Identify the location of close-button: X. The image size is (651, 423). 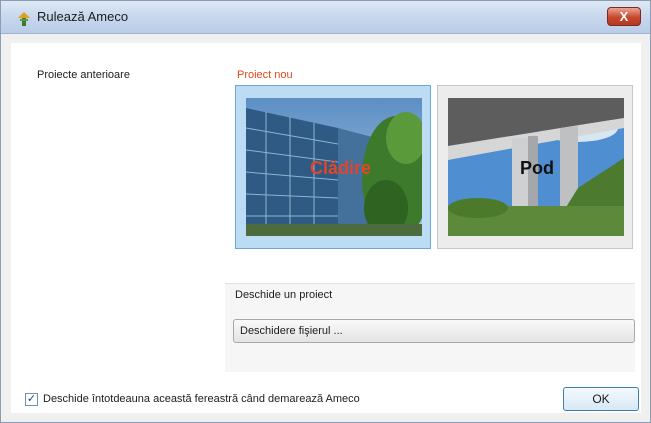
(624, 16).